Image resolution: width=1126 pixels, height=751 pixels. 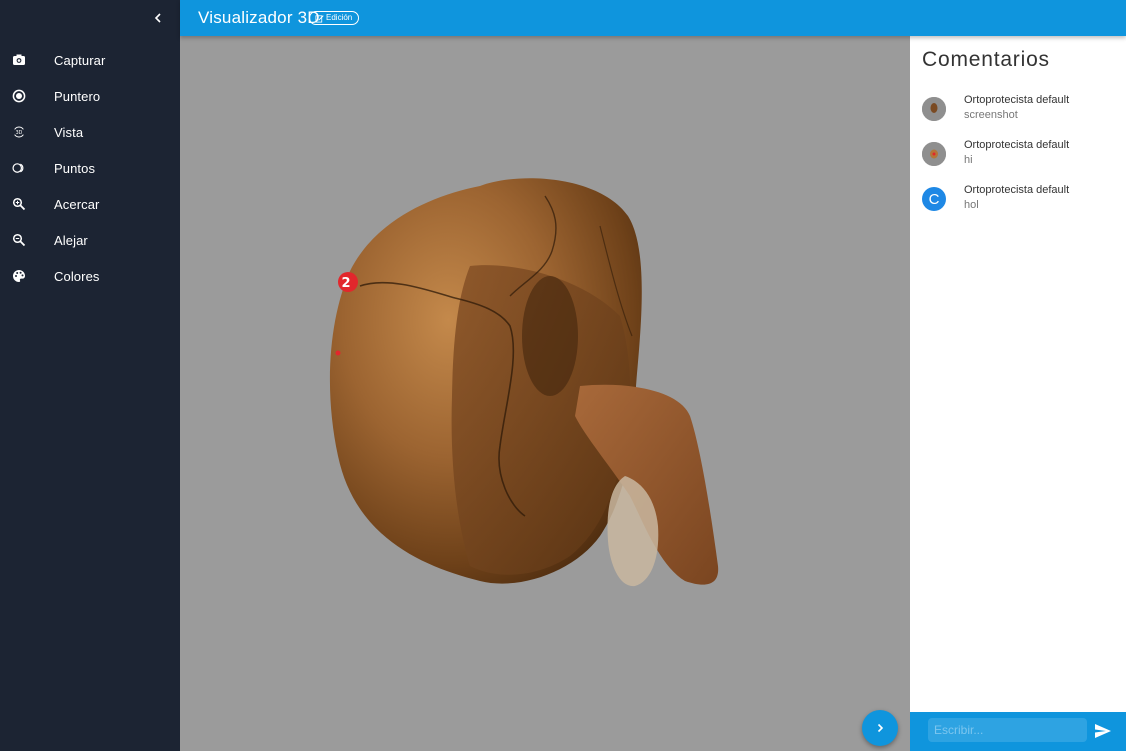 What do you see at coordinates (991, 115) in the screenshot?
I see `comment-text: screenshot` at bounding box center [991, 115].